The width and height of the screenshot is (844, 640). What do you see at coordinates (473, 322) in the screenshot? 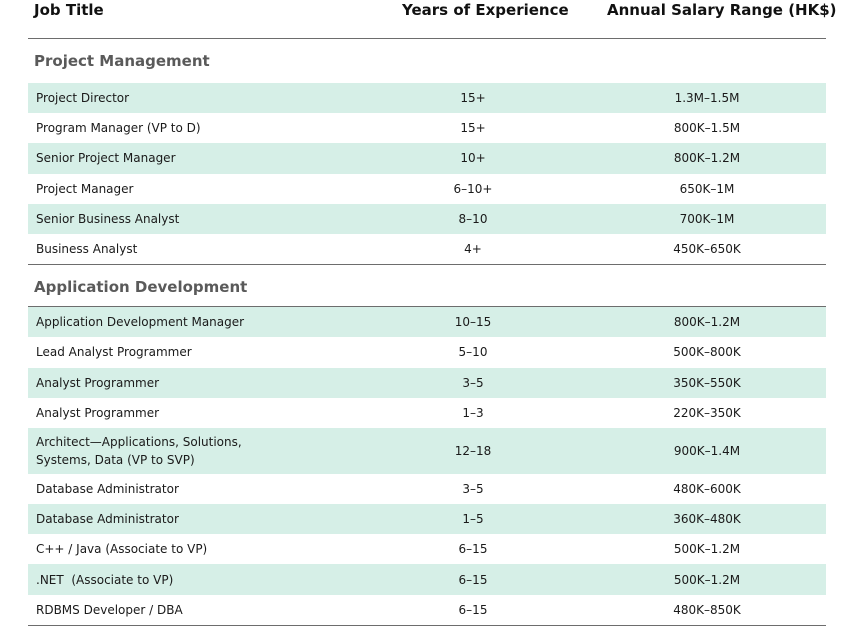
I see `cell-years: 10–15` at bounding box center [473, 322].